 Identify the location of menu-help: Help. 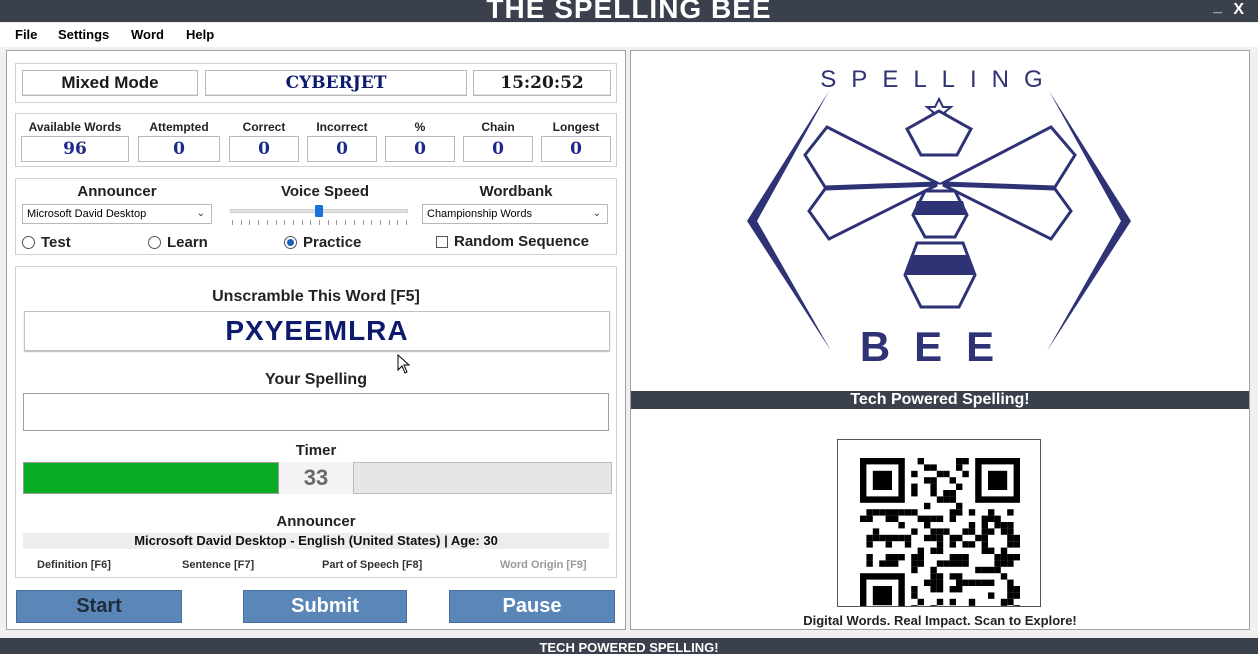
(200, 34).